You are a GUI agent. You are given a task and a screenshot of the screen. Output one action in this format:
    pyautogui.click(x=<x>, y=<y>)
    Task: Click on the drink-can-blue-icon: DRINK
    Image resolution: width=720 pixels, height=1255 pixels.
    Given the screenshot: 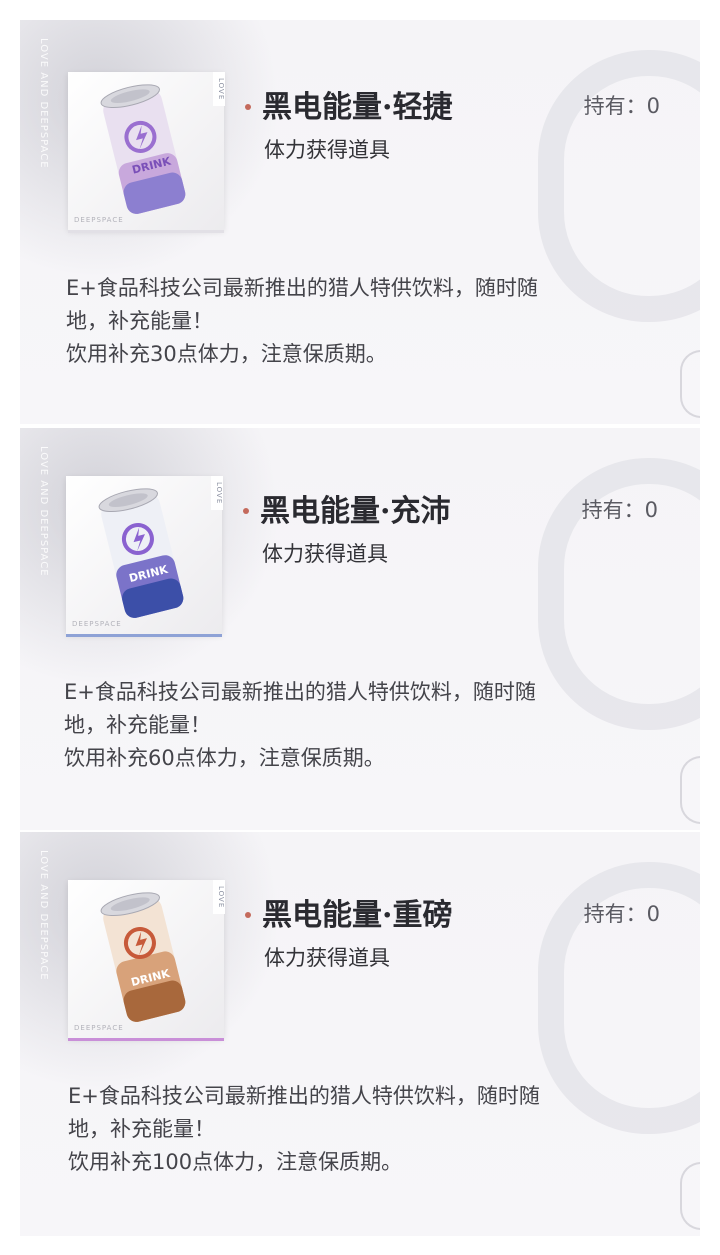 What is the action you would take?
    pyautogui.click(x=141, y=553)
    